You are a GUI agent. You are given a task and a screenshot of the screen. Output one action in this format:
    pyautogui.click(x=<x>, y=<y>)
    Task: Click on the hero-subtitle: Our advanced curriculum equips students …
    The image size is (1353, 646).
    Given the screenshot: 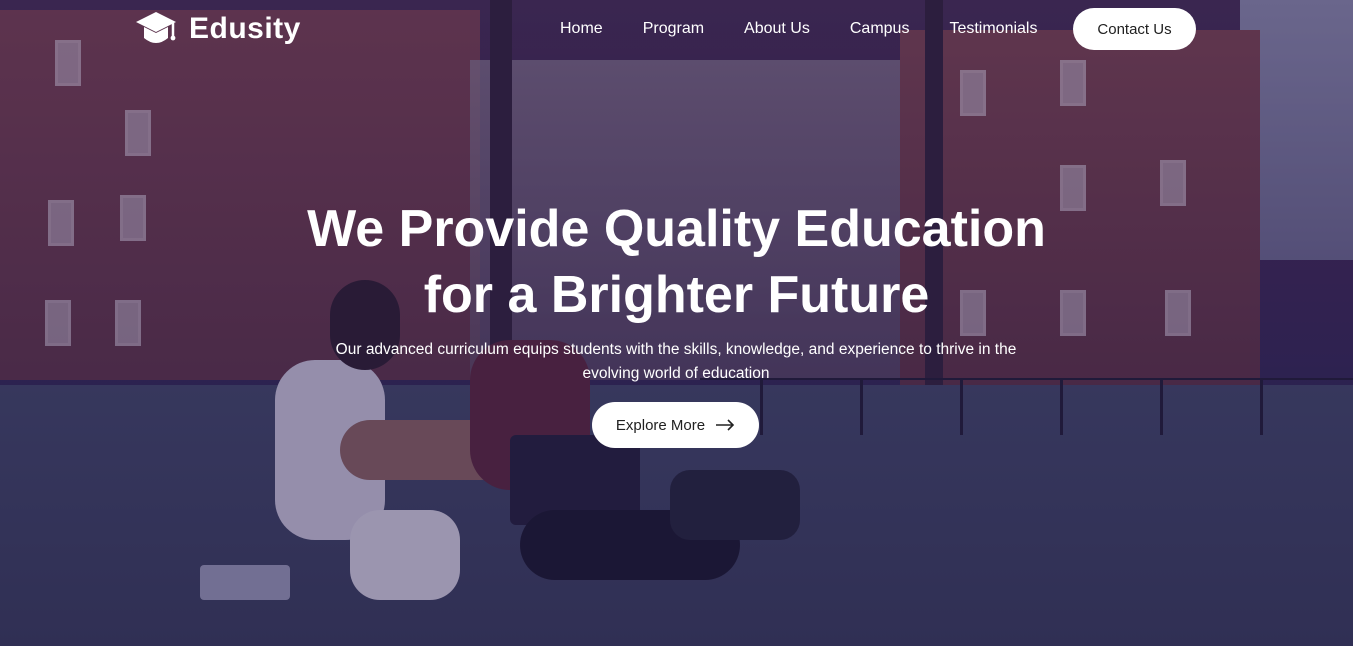 What is the action you would take?
    pyautogui.click(x=676, y=361)
    